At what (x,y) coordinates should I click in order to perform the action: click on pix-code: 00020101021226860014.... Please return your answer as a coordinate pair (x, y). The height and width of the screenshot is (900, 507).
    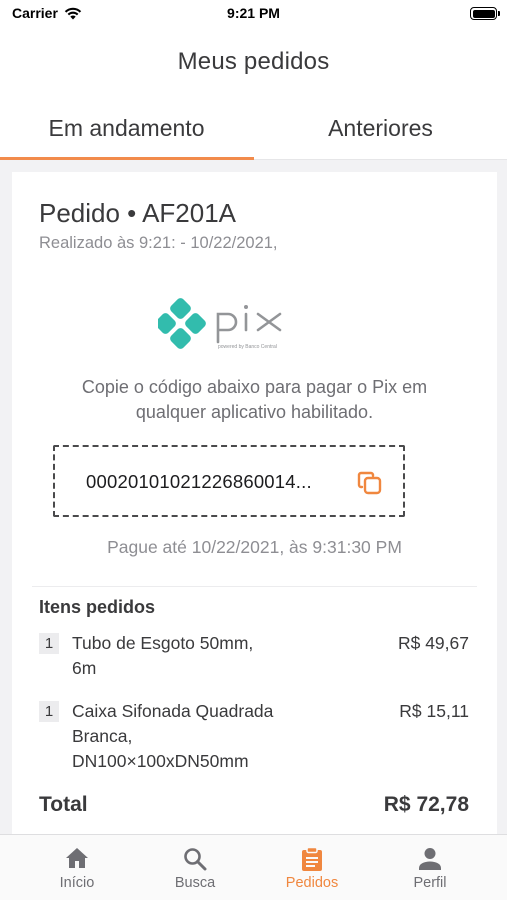
    Looking at the image, I should click on (199, 481).